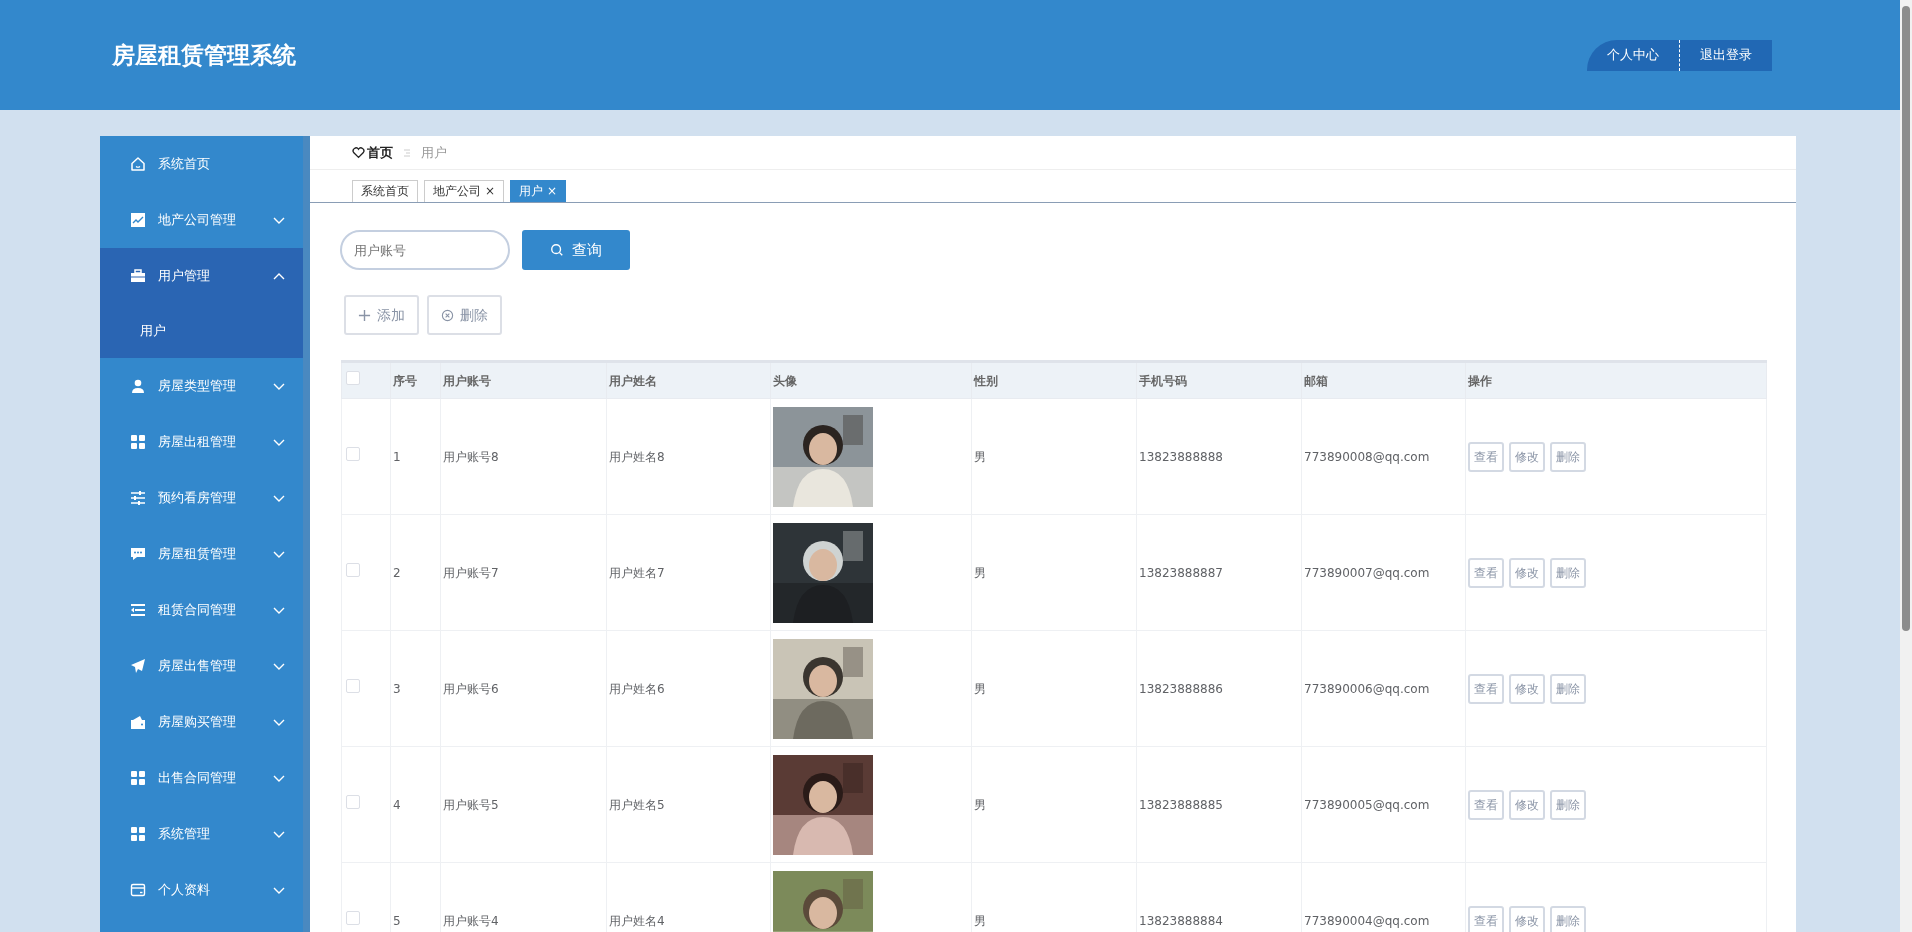  What do you see at coordinates (1480, 380) in the screenshot?
I see `column-header: 操作` at bounding box center [1480, 380].